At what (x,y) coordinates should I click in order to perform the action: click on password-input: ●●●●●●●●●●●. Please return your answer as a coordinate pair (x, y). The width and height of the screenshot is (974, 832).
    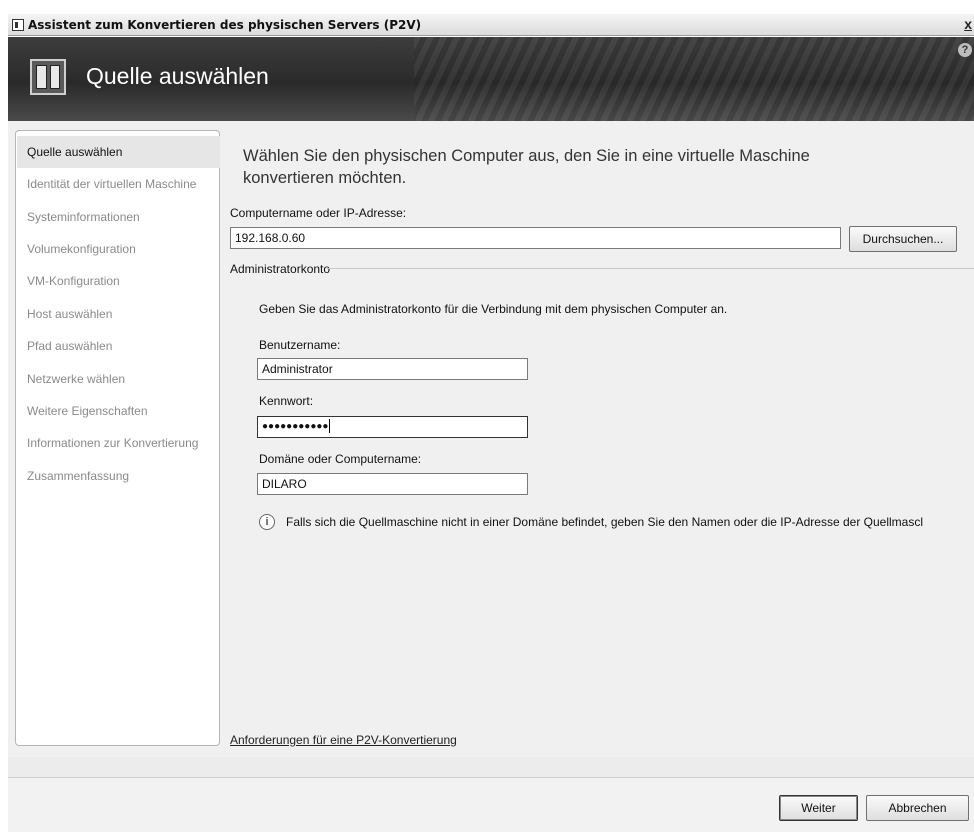
    Looking at the image, I should click on (392, 427).